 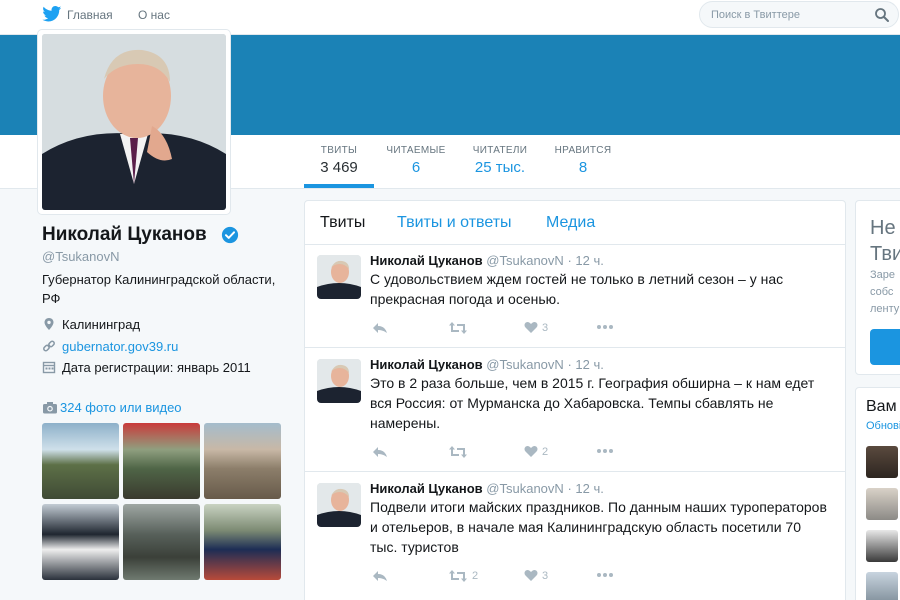 I want to click on stat-following: ЧИТАЕМЫЕ 6, so click(x=416, y=160).